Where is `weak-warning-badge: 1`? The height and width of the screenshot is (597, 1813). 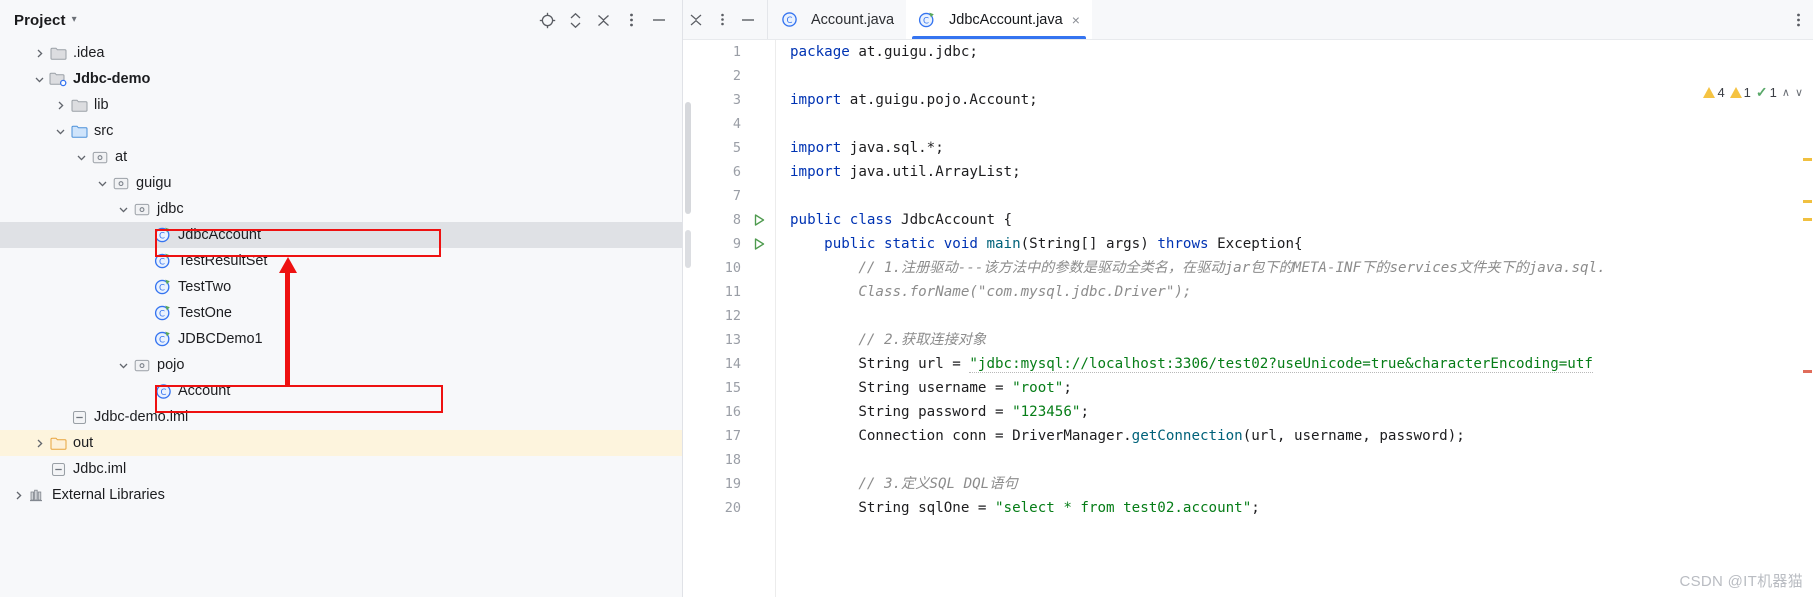 weak-warning-badge: 1 is located at coordinates (1740, 92).